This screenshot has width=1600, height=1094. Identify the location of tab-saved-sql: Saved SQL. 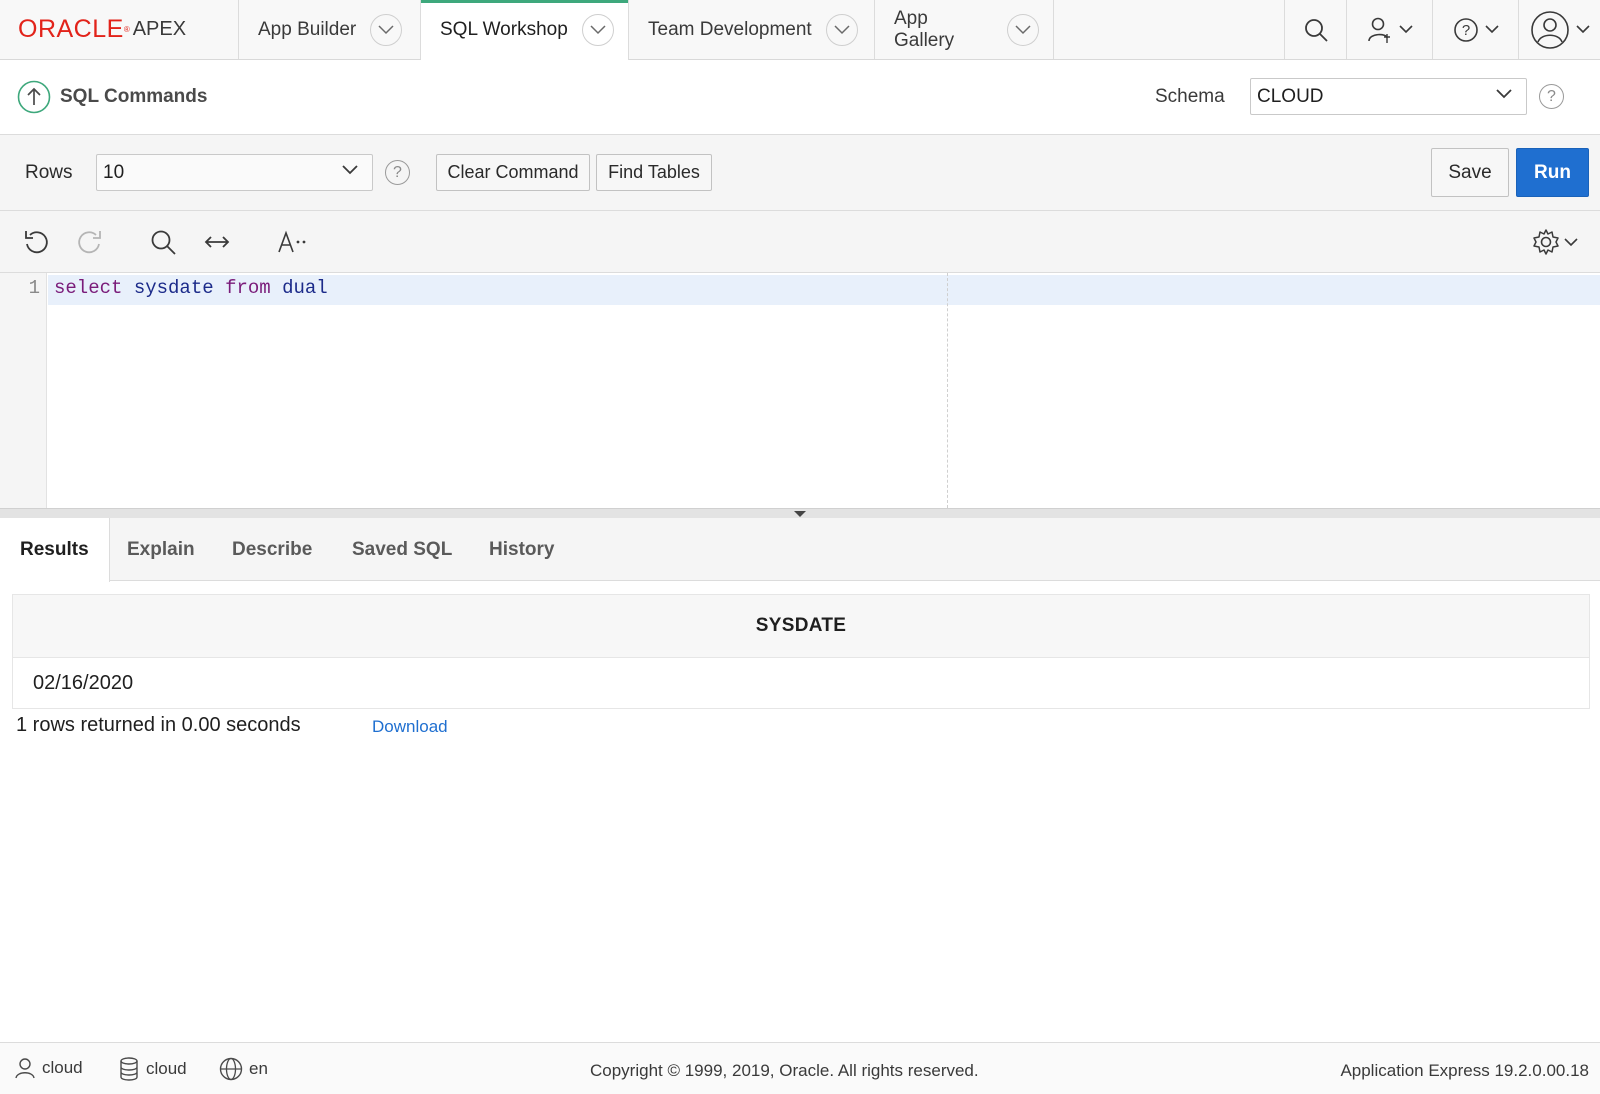
(402, 549).